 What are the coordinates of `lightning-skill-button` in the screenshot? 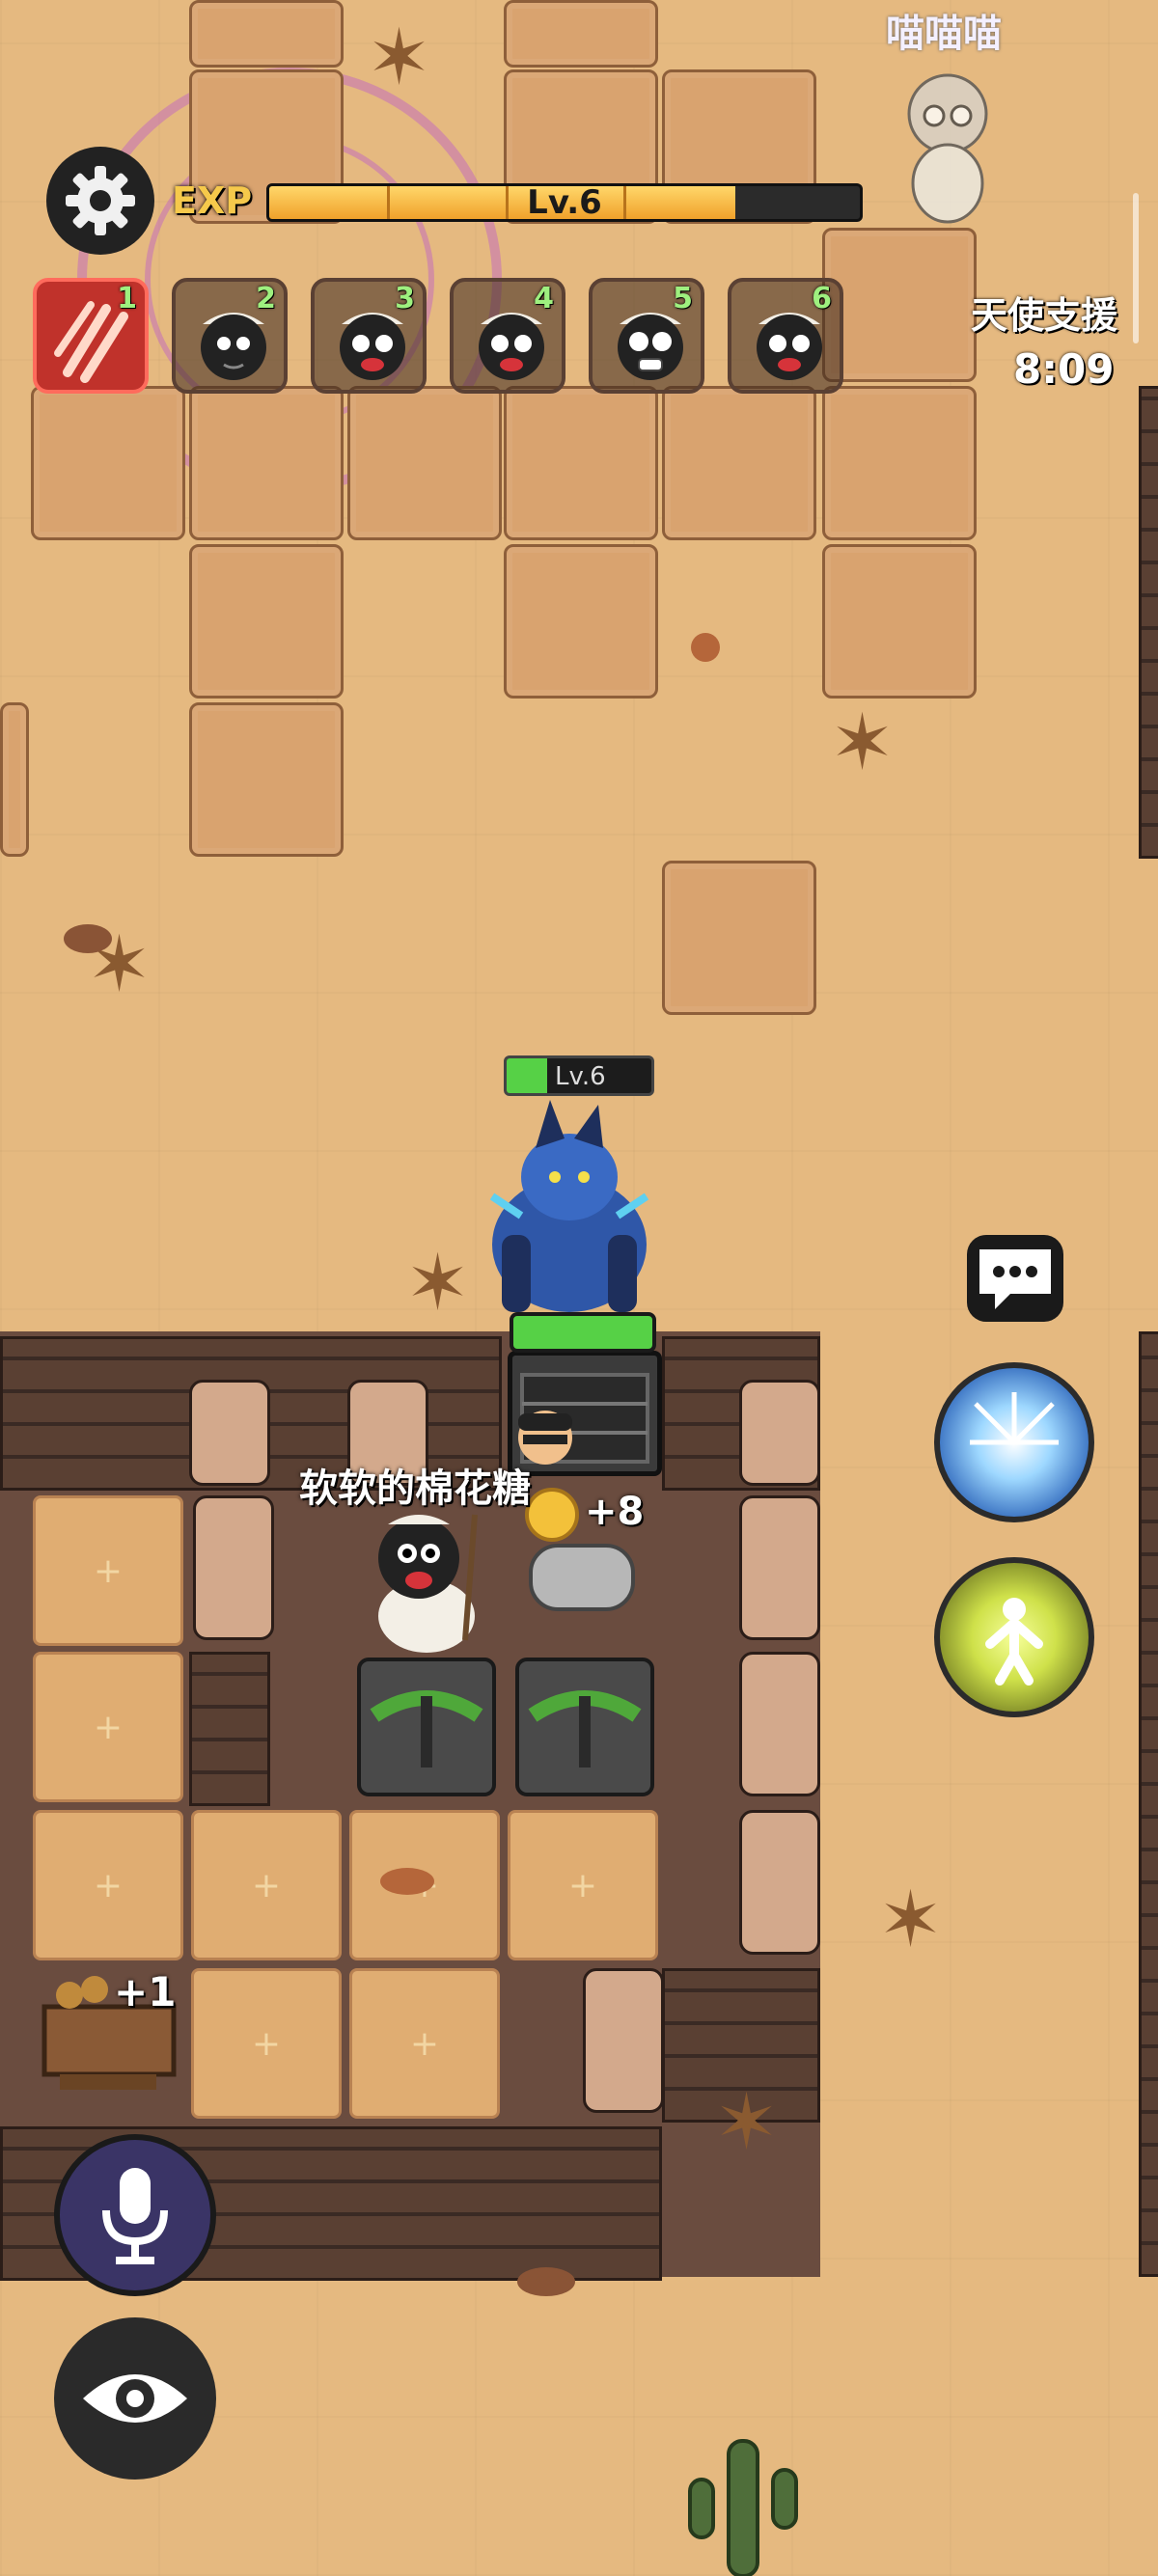 It's located at (1014, 1442).